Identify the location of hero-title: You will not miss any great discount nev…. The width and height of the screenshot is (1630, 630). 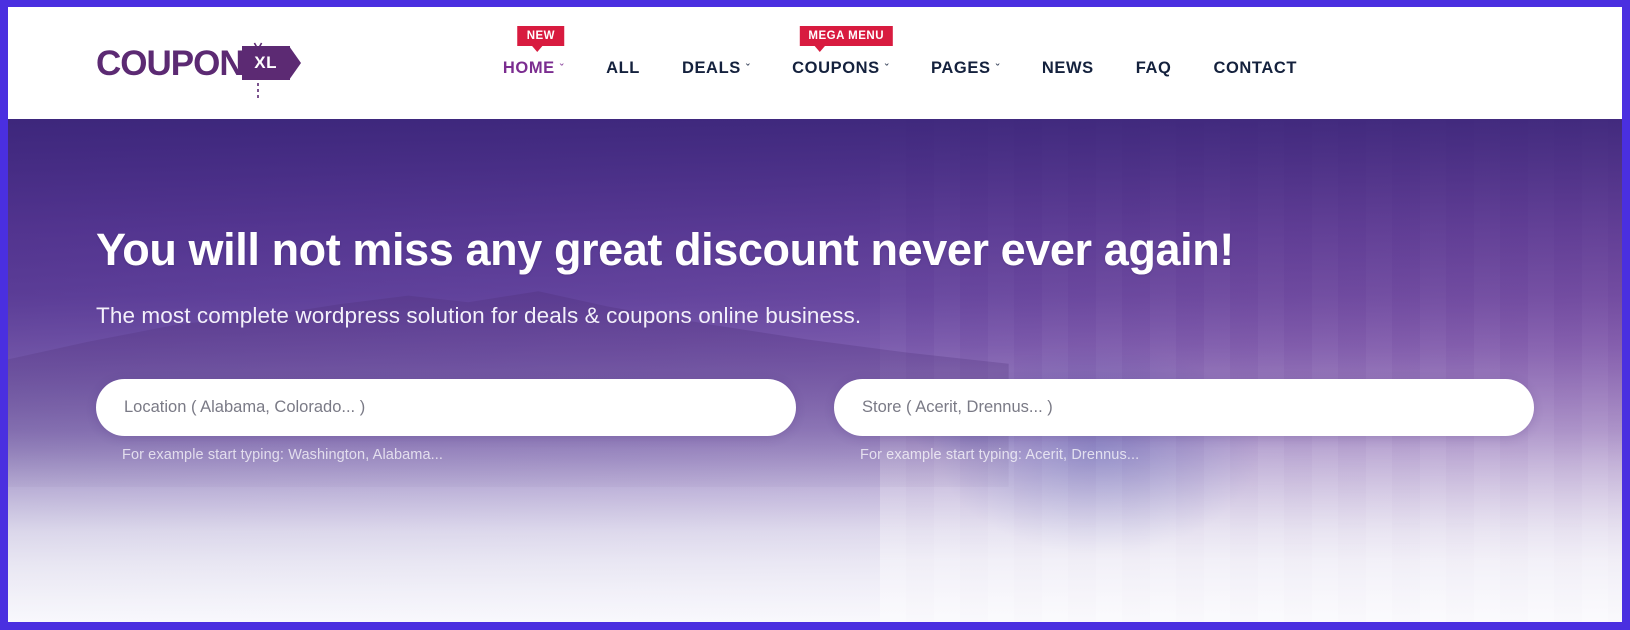
(665, 249).